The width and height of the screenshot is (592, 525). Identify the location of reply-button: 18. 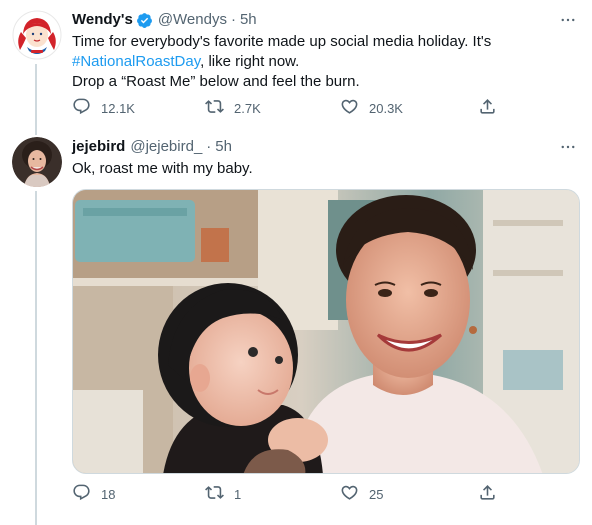
(93, 494).